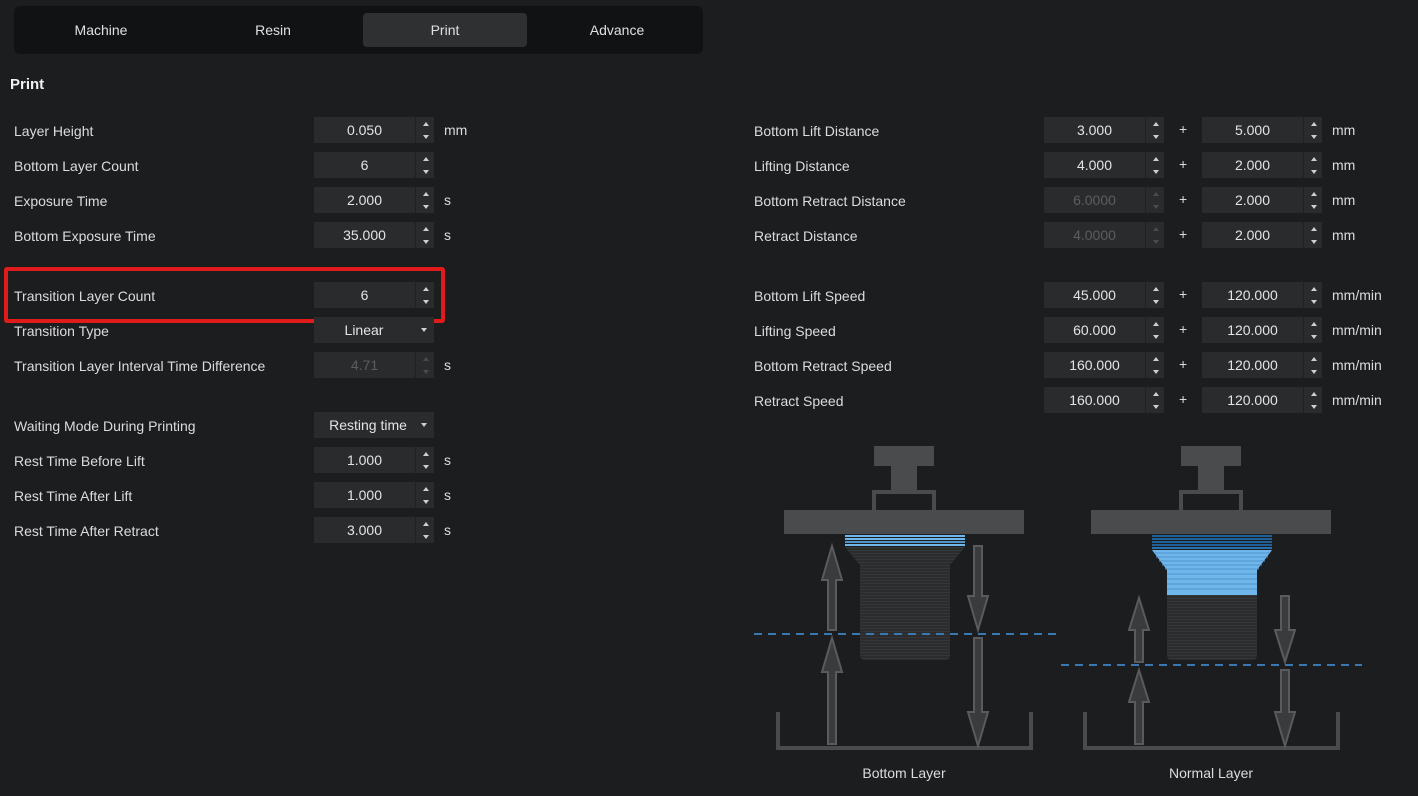 The height and width of the screenshot is (796, 1418). I want to click on retract-distance-value-2: 2.000, so click(1252, 235).